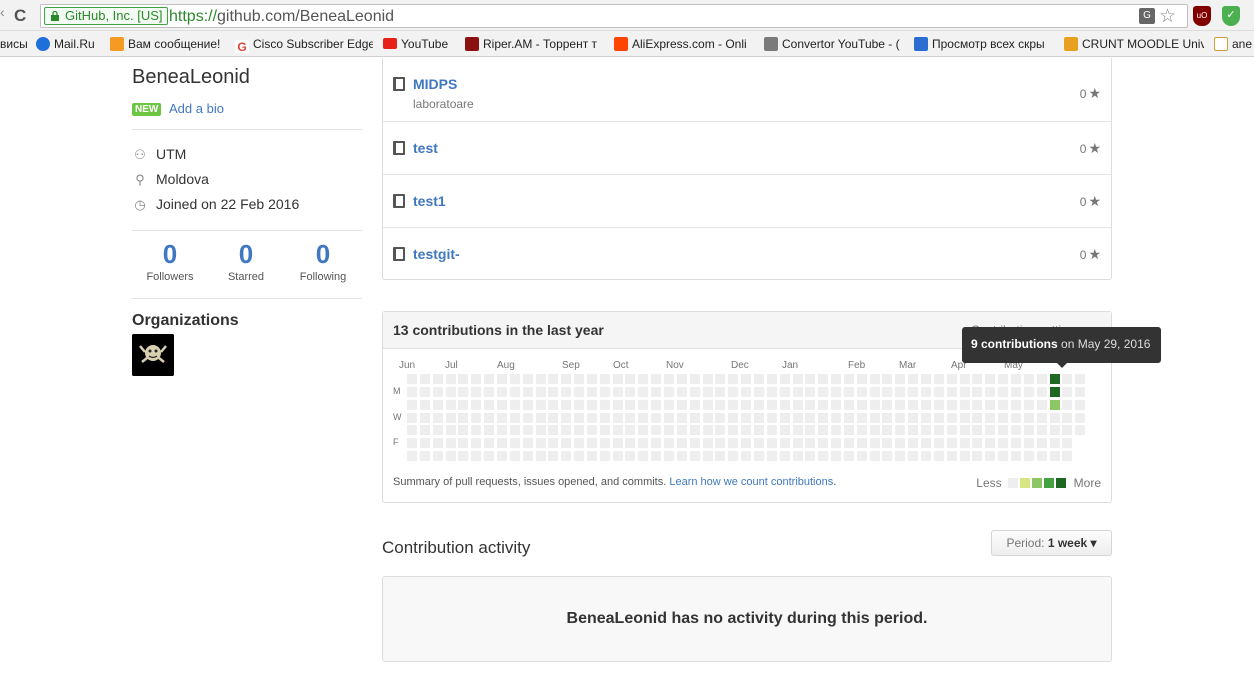 This screenshot has width=1254, height=681. What do you see at coordinates (1202, 16) in the screenshot?
I see `ublock-extension-icon: uO` at bounding box center [1202, 16].